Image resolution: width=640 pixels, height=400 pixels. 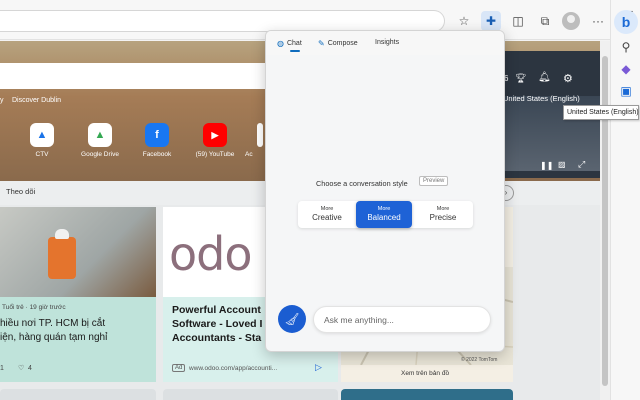 I want to click on compose-icon: ✎, so click(x=321, y=43).